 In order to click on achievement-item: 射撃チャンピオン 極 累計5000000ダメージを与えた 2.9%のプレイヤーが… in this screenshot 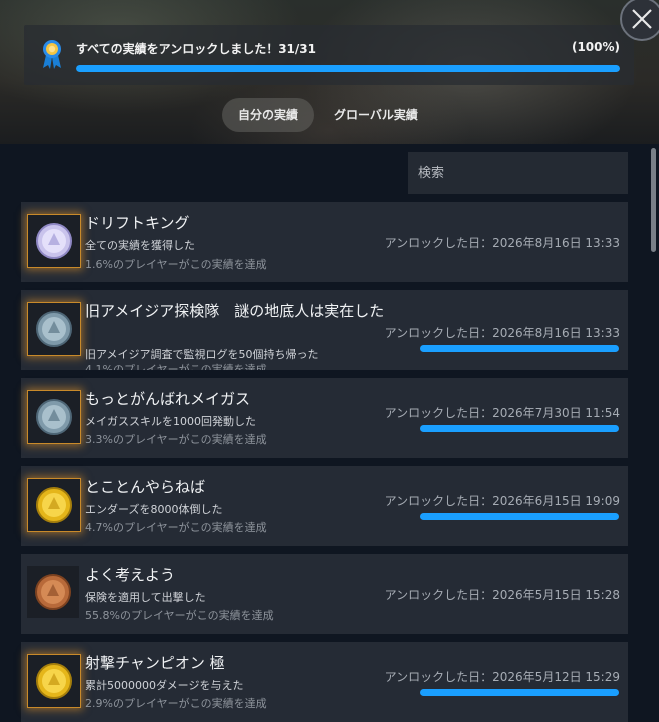, I will do `click(324, 682)`.